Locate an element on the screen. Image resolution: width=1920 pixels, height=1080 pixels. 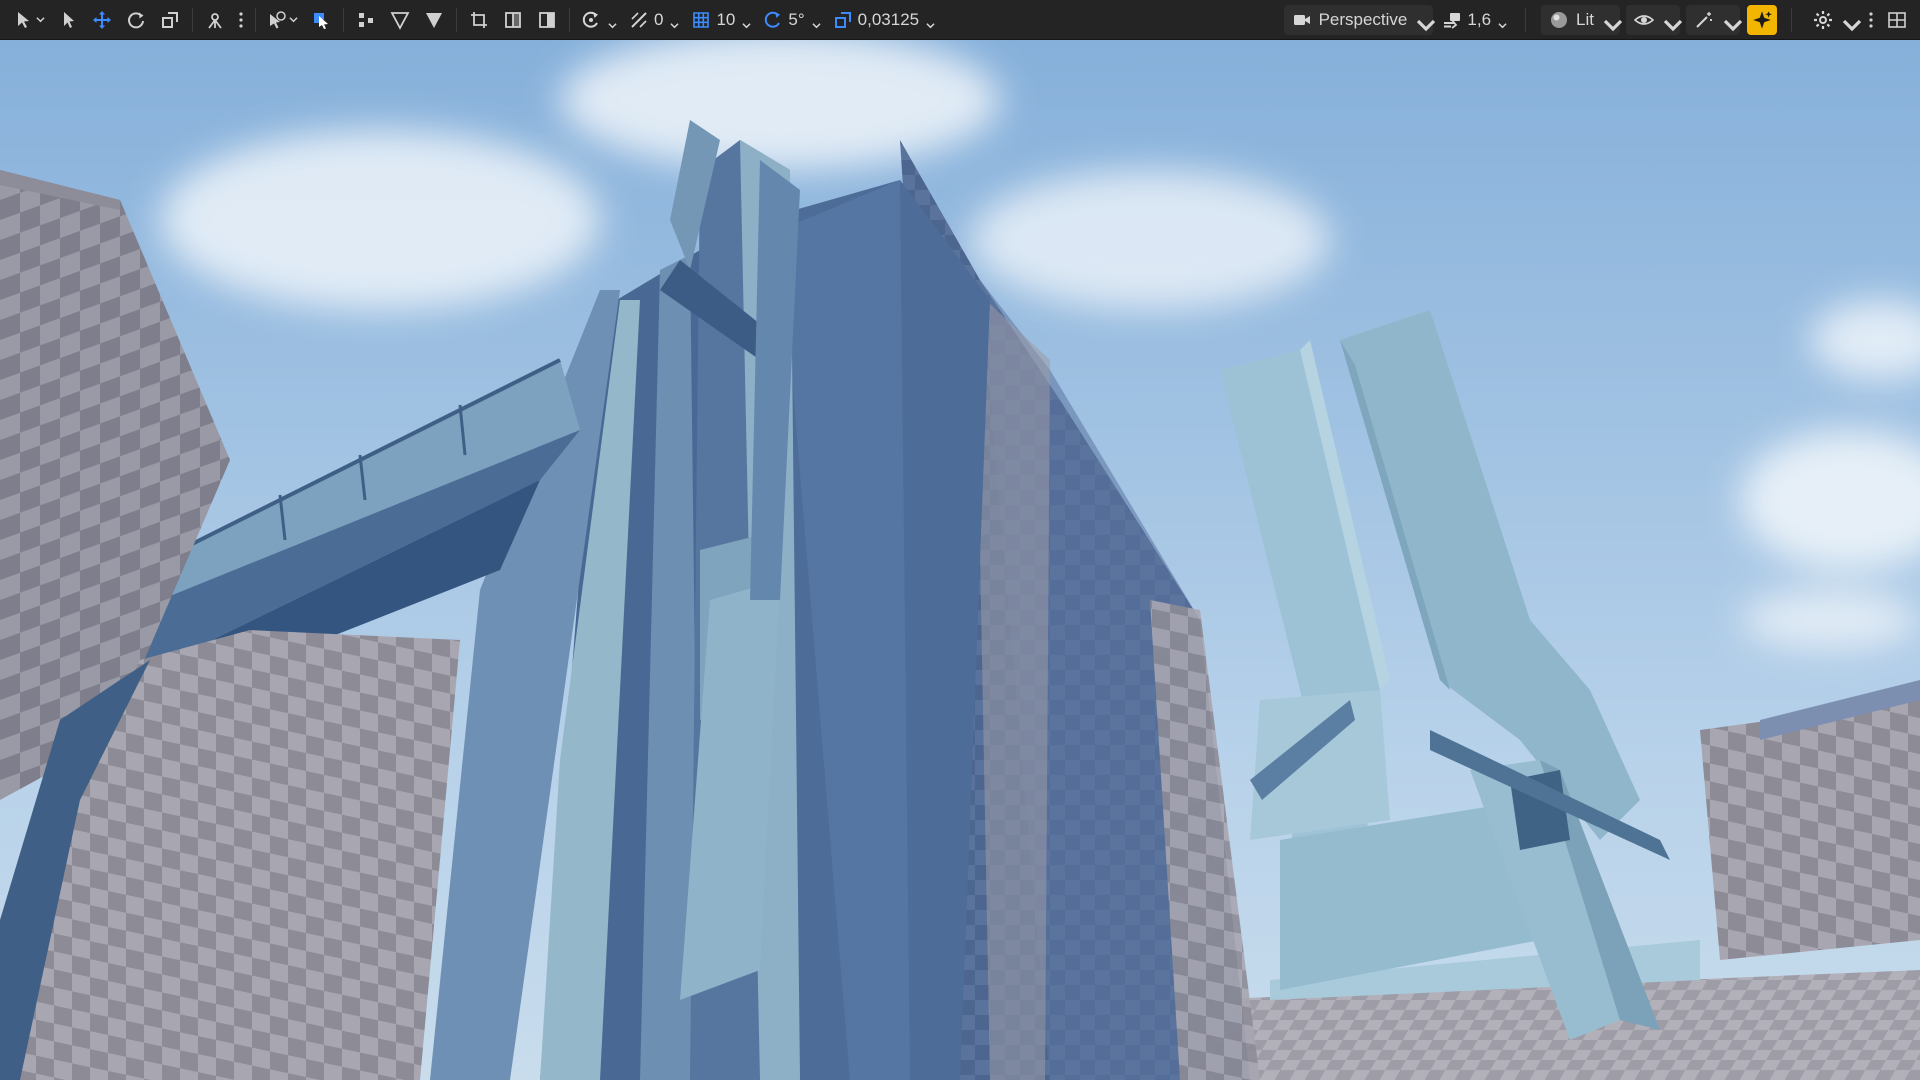
crop-icon is located at coordinates (479, 19).